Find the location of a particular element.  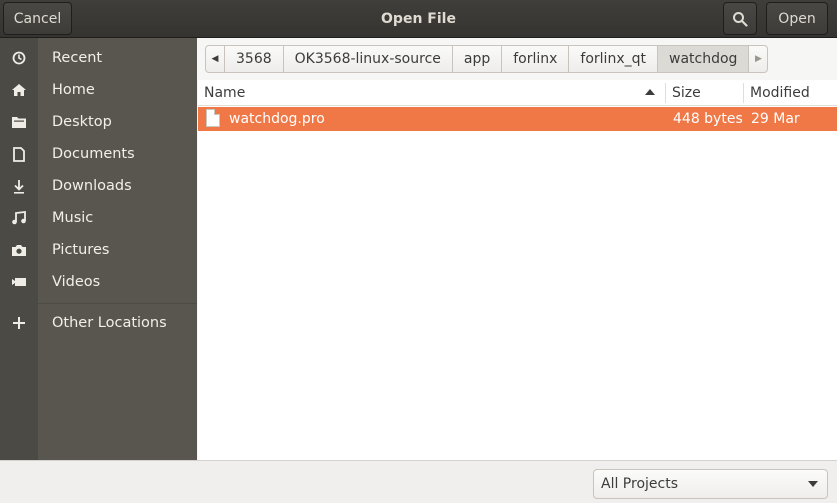

file-filter-value: All Projects is located at coordinates (639, 484).